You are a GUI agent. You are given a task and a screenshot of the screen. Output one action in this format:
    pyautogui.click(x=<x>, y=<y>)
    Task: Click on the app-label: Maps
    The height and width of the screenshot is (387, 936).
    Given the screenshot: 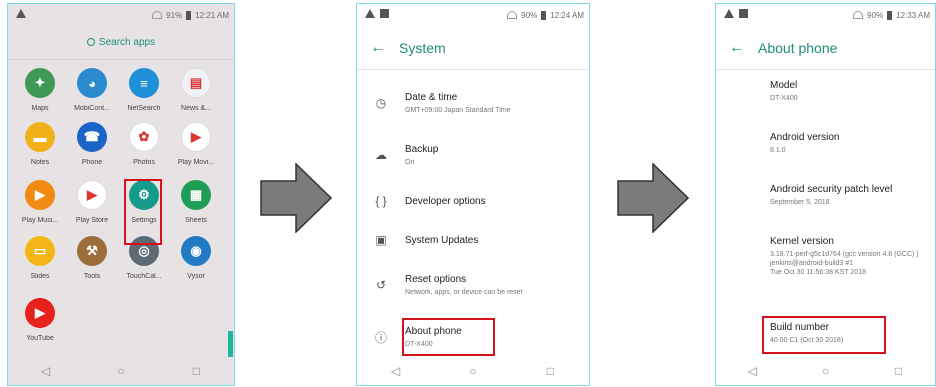 What is the action you would take?
    pyautogui.click(x=40, y=108)
    